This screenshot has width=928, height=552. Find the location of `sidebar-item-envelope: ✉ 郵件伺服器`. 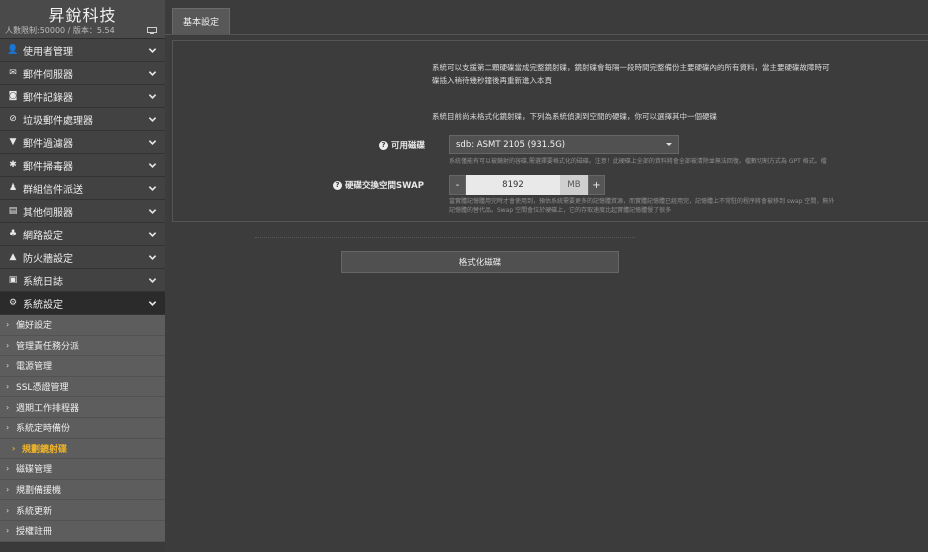

sidebar-item-envelope: ✉ 郵件伺服器 is located at coordinates (82, 73).